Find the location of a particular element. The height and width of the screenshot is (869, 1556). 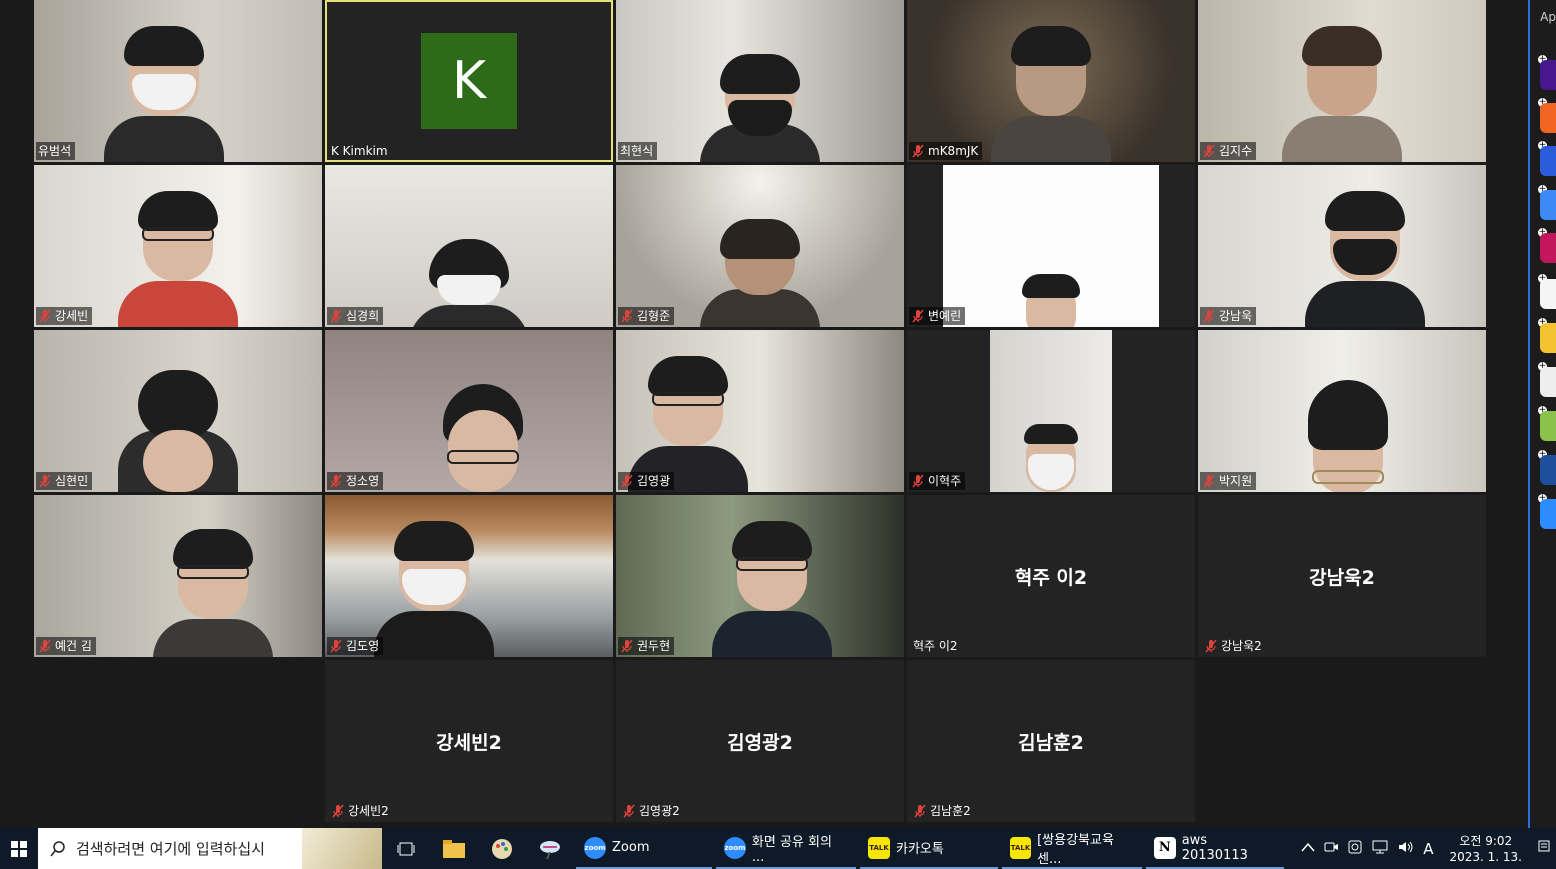

palette-icon is located at coordinates (502, 848).